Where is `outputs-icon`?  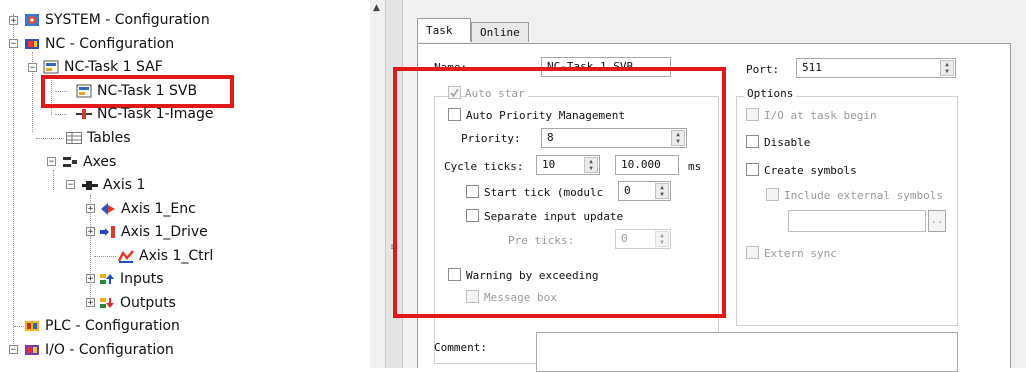
outputs-icon is located at coordinates (107, 303).